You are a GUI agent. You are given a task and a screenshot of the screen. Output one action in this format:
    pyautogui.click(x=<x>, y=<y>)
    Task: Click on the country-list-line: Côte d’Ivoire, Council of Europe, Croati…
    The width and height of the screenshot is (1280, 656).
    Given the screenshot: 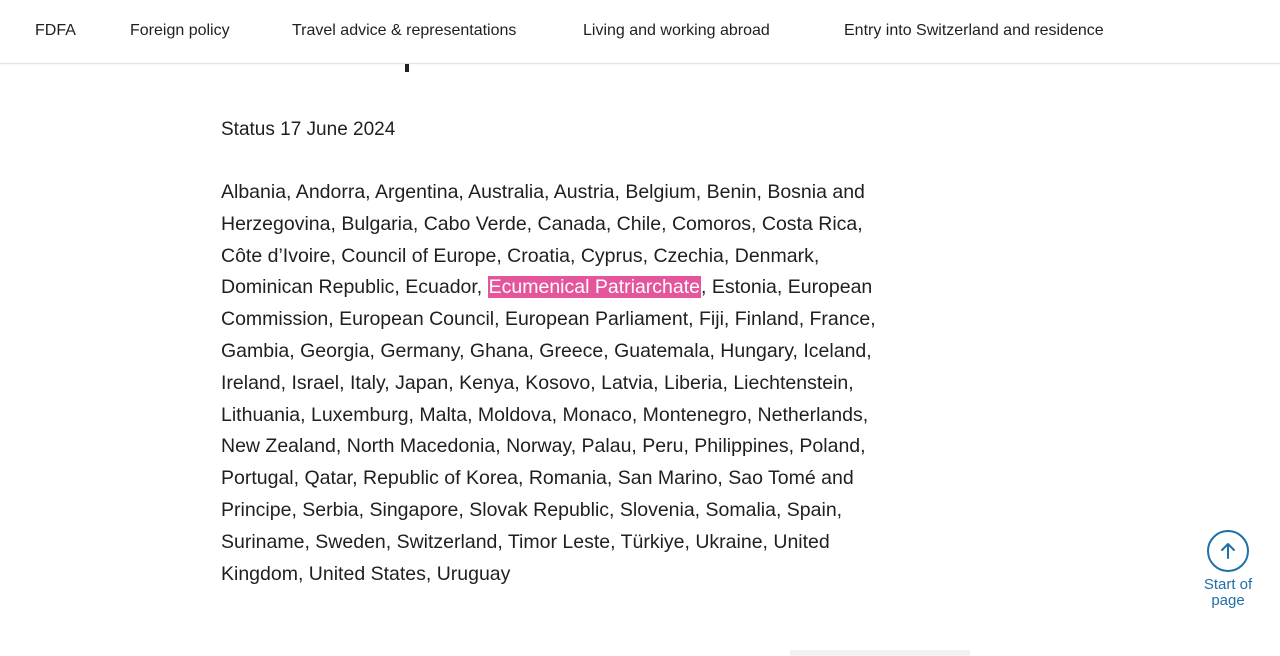 What is the action you would take?
    pyautogui.click(x=520, y=255)
    